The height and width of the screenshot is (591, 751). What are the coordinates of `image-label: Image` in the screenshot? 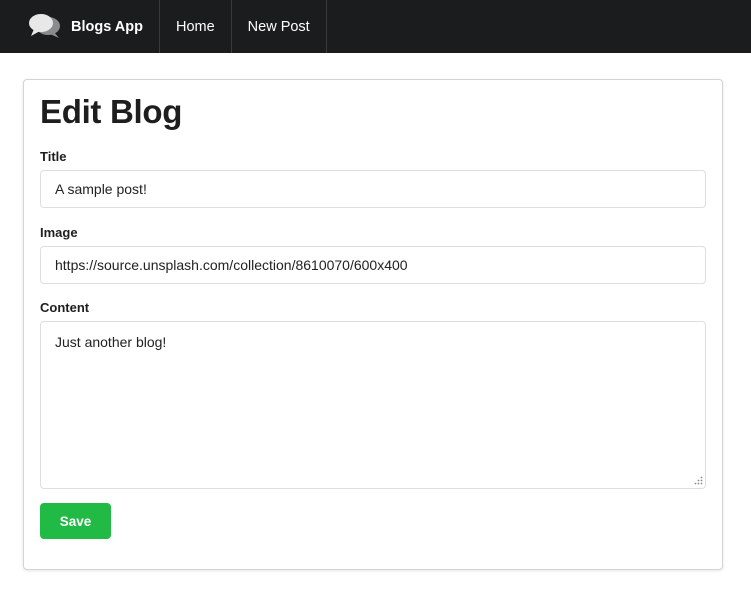 It's located at (59, 232).